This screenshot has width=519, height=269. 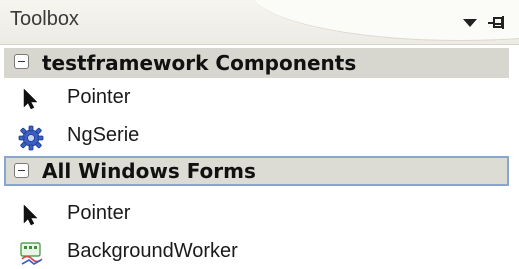 I want to click on gear-component-icon, so click(x=31, y=138).